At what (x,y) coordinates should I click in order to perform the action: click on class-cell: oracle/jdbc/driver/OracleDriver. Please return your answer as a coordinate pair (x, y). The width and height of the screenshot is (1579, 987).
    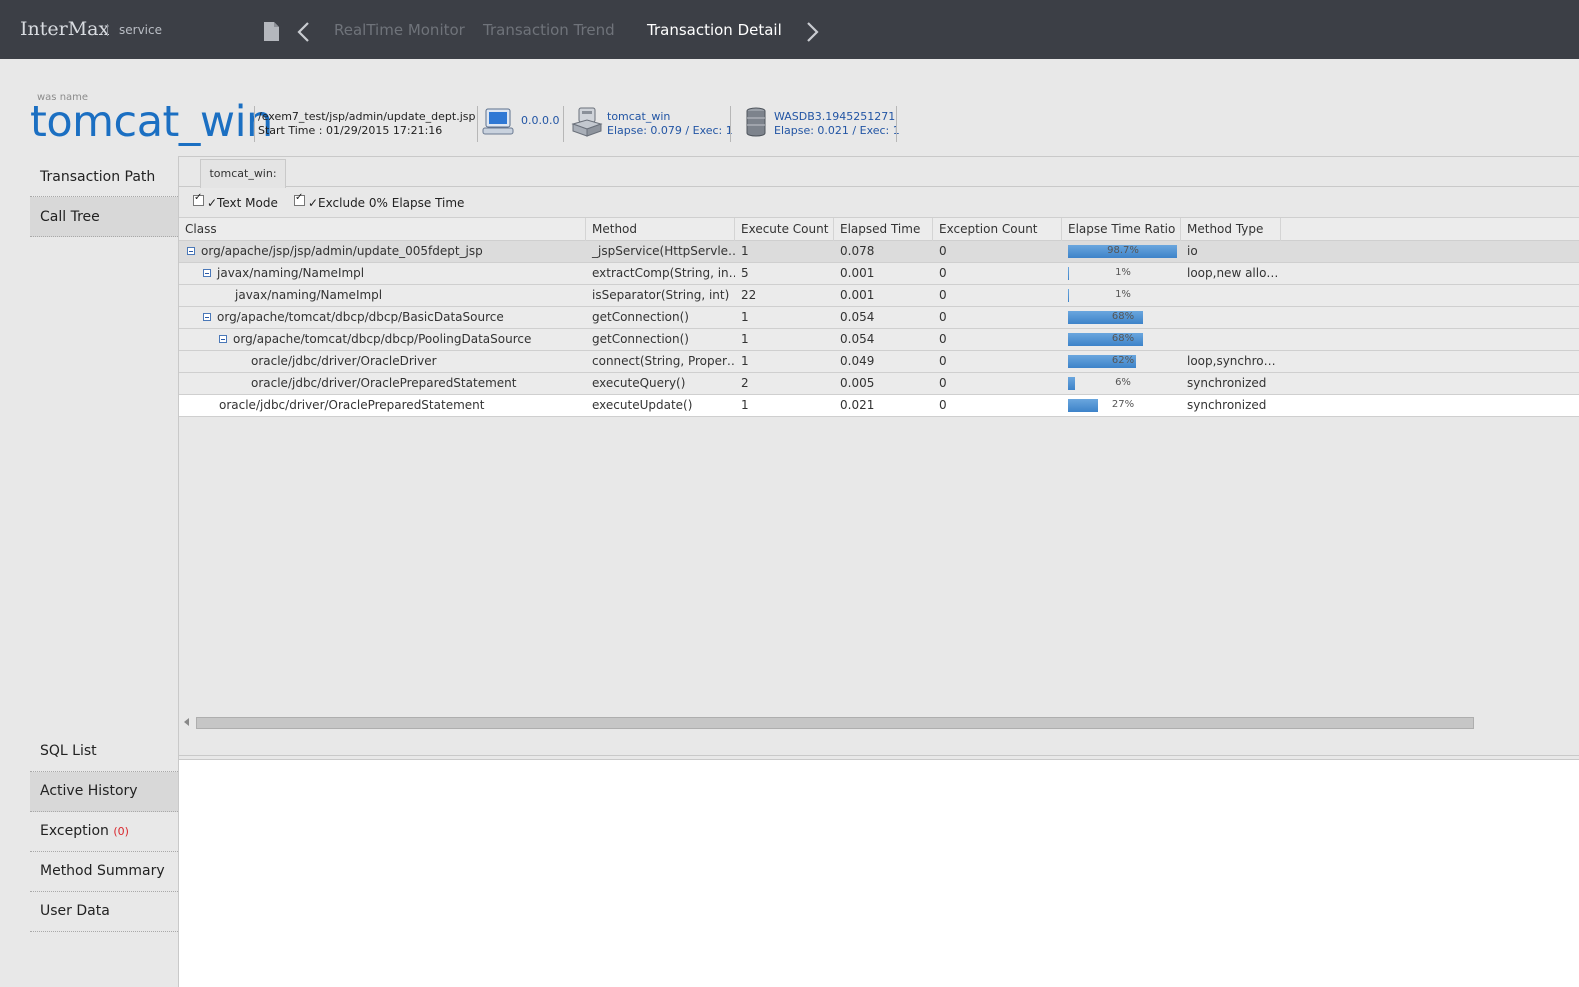
    Looking at the image, I should click on (382, 361).